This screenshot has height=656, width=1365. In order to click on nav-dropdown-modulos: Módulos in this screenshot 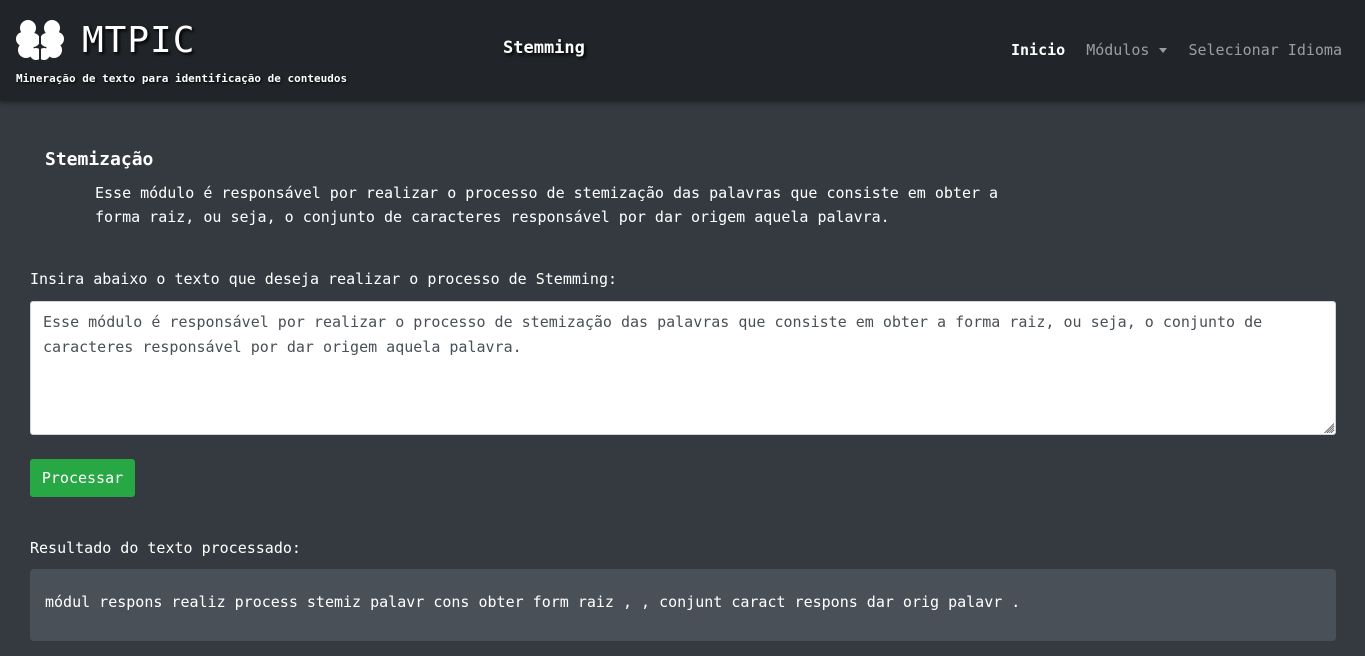, I will do `click(1127, 50)`.